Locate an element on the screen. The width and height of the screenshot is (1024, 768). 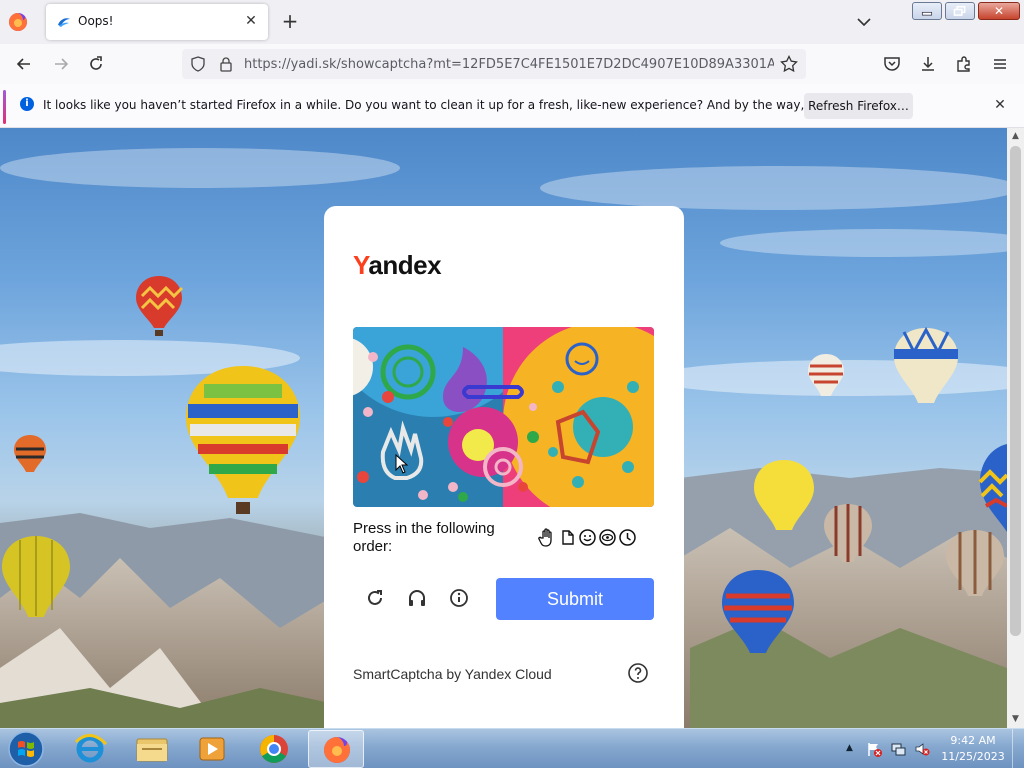
eye-icon is located at coordinates (607, 537).